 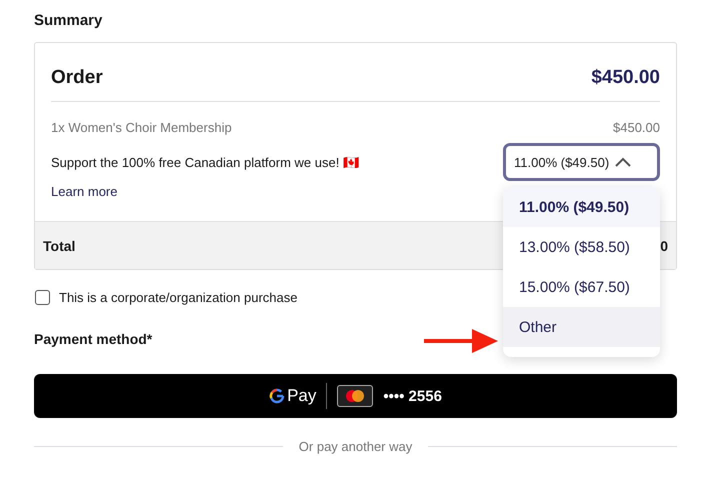 What do you see at coordinates (625, 78) in the screenshot?
I see `order-amount: $450.00` at bounding box center [625, 78].